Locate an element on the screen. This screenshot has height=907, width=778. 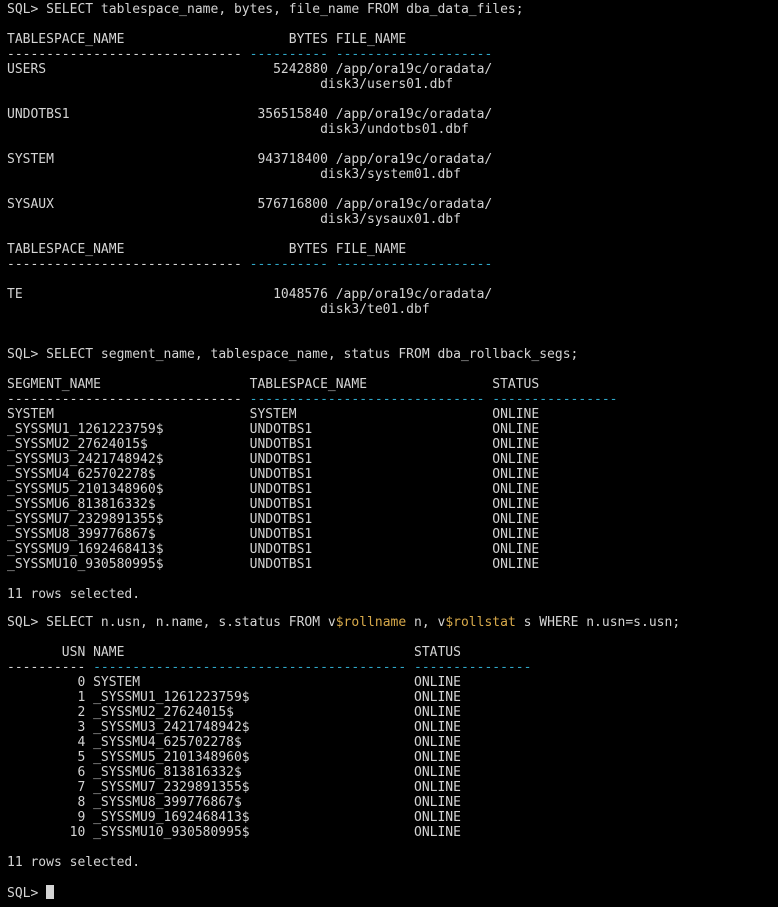
column-header: SEGMENT_NAME TABLESPACE_NAME STATUS is located at coordinates (273, 384).